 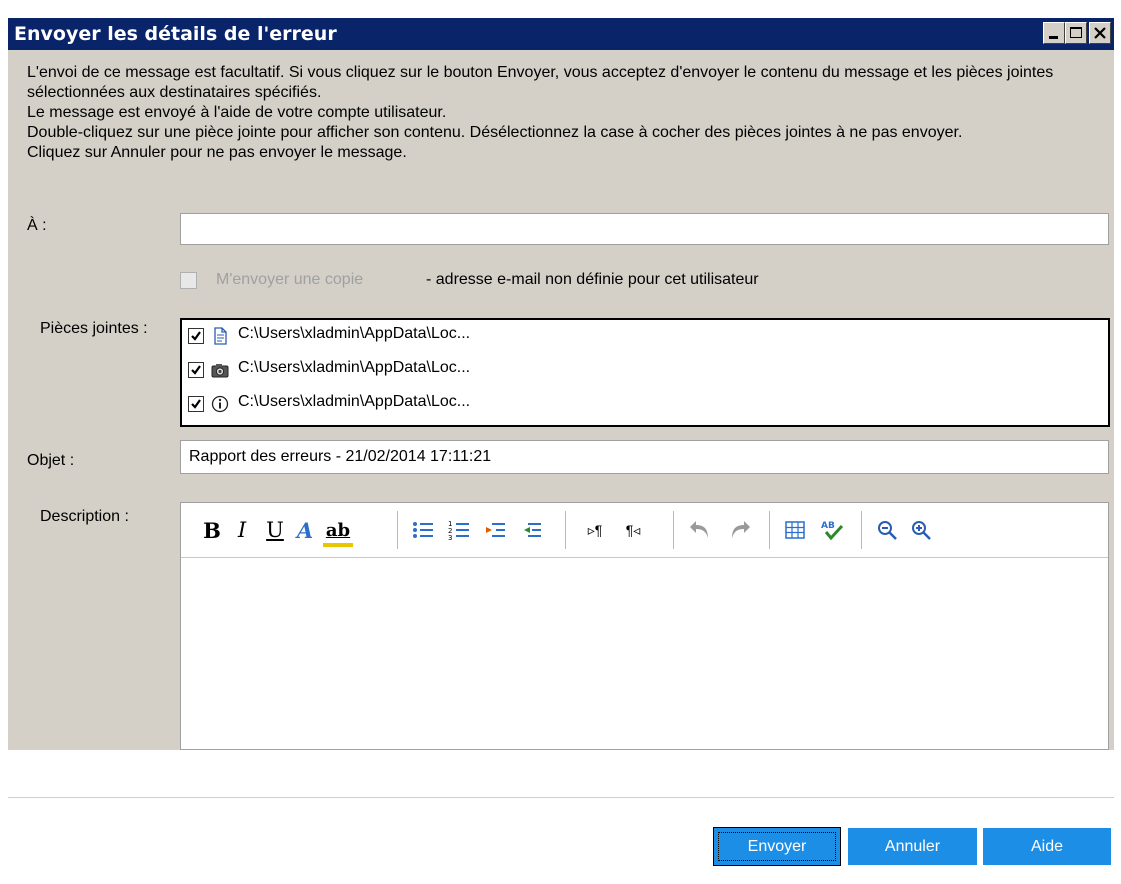 What do you see at coordinates (188, 280) in the screenshot?
I see `send-copy-checkbox` at bounding box center [188, 280].